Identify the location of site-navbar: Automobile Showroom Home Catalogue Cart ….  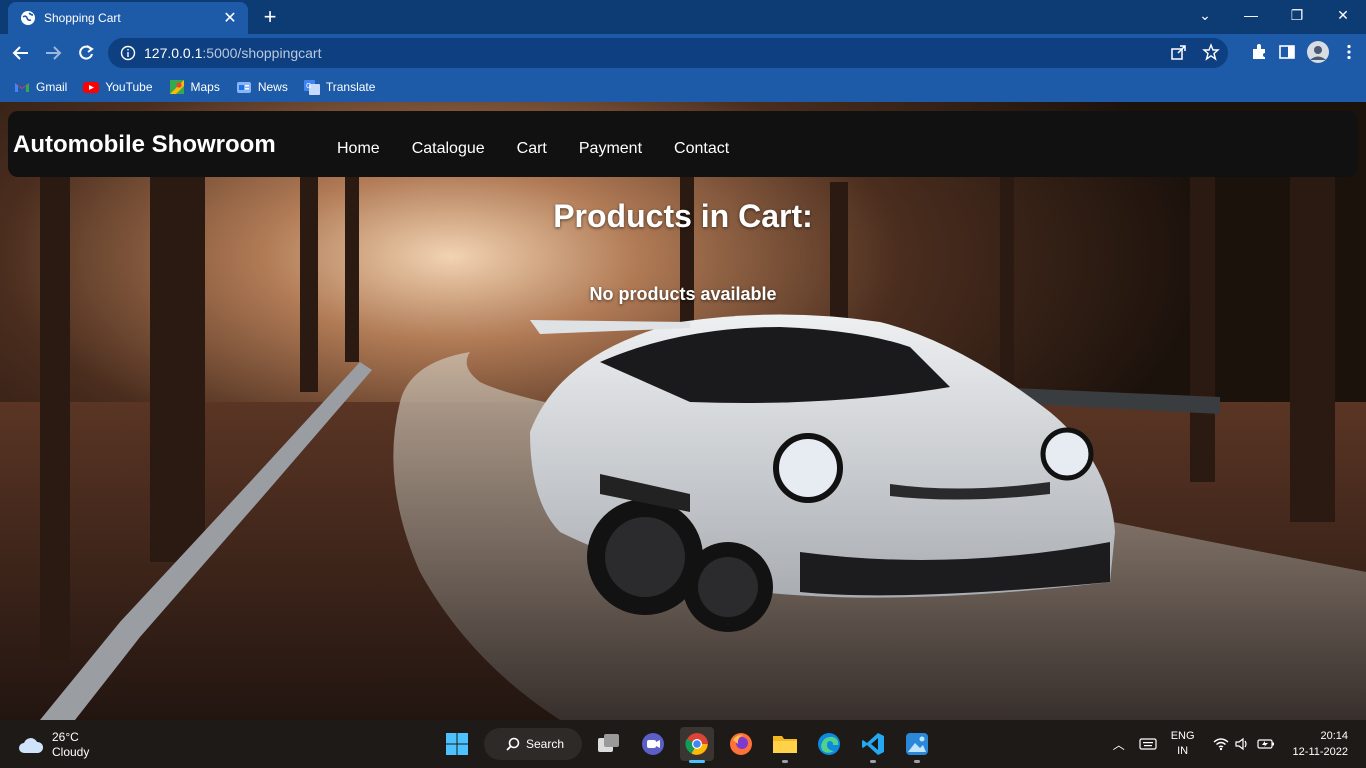
(683, 144).